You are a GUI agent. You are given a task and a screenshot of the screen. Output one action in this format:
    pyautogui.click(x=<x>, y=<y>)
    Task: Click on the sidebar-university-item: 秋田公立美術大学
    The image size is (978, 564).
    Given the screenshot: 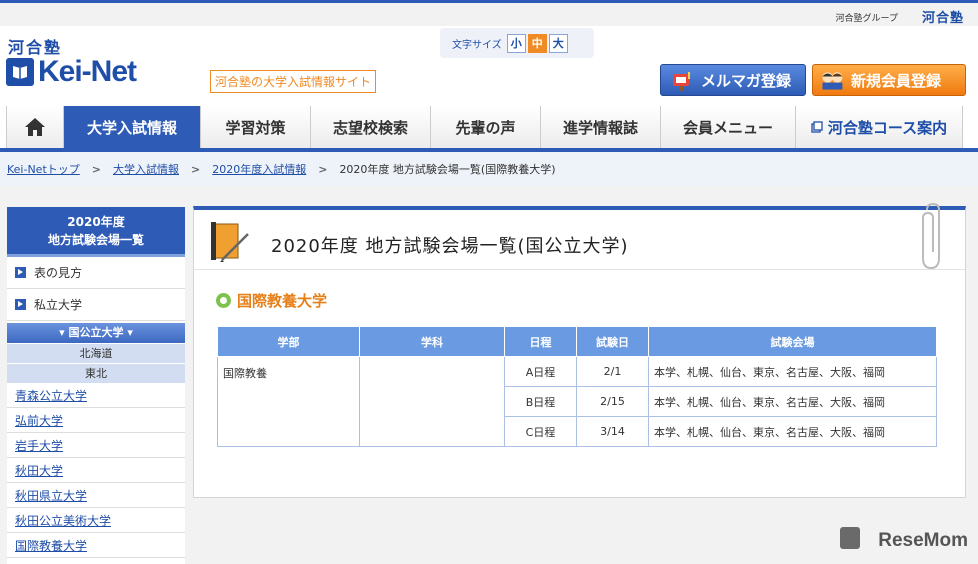 What is the action you would take?
    pyautogui.click(x=96, y=520)
    